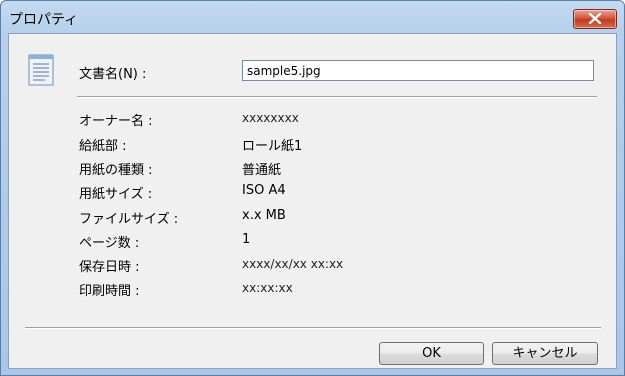 The height and width of the screenshot is (376, 625). Describe the element at coordinates (113, 74) in the screenshot. I see `document-name-label: 文書名(N) :` at that location.